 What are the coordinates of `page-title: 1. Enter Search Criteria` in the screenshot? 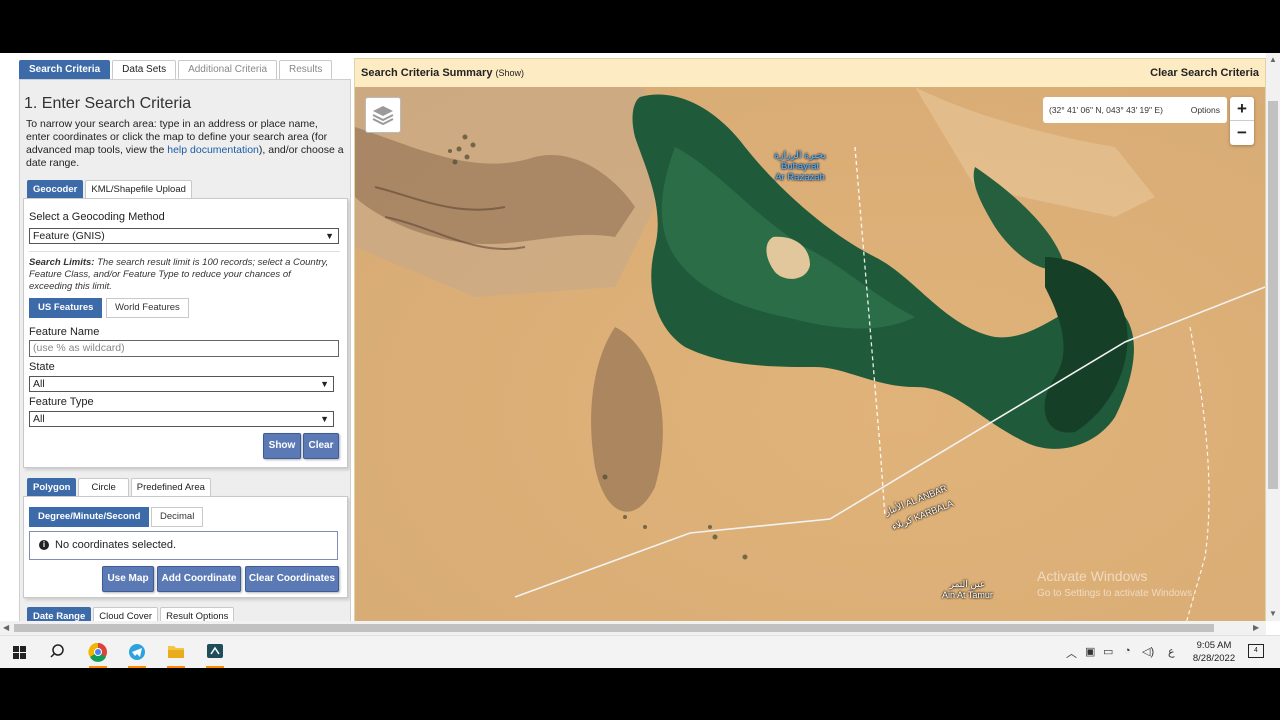 It's located at (108, 103).